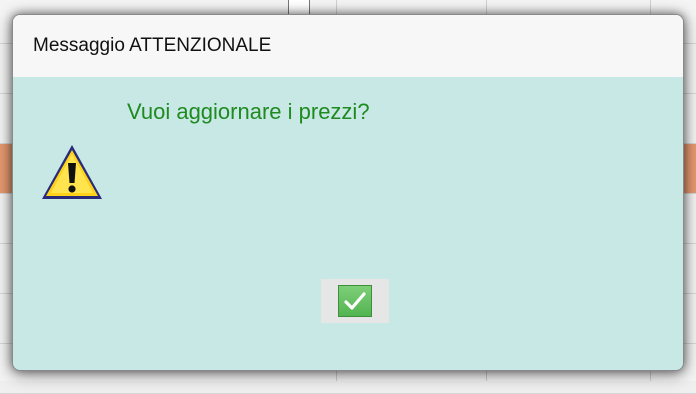  I want to click on warning-icon, so click(72, 173).